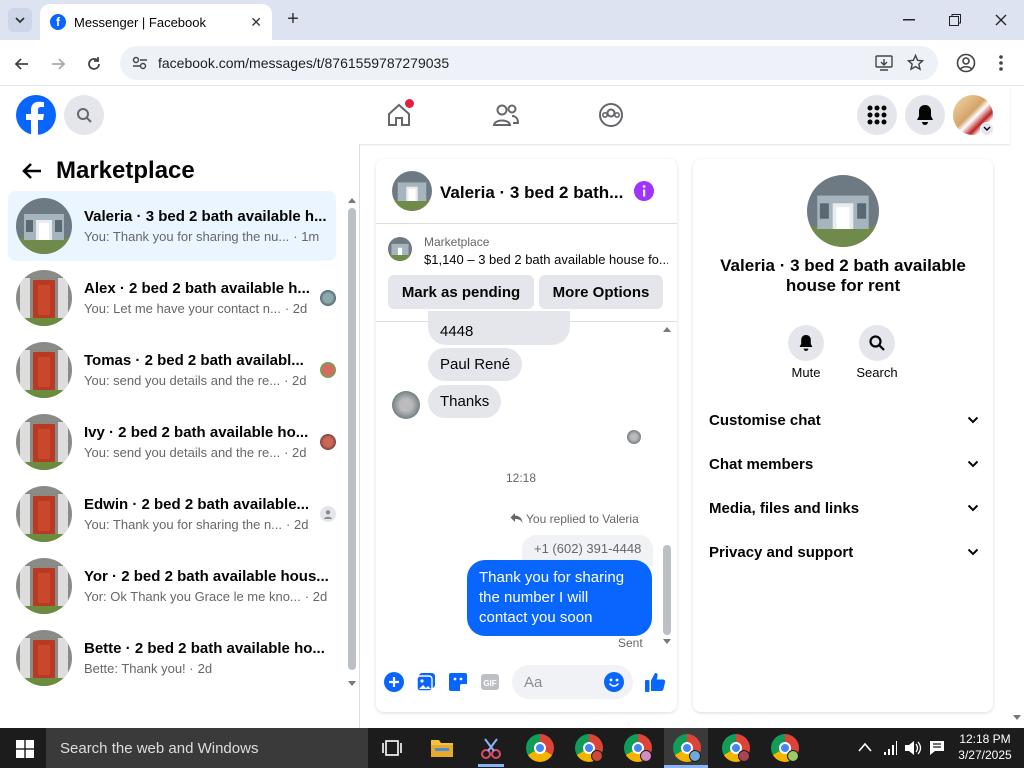 Image resolution: width=1024 pixels, height=768 pixels. I want to click on url-text: facebook.com/messages/t/8761559787279035, so click(304, 63).